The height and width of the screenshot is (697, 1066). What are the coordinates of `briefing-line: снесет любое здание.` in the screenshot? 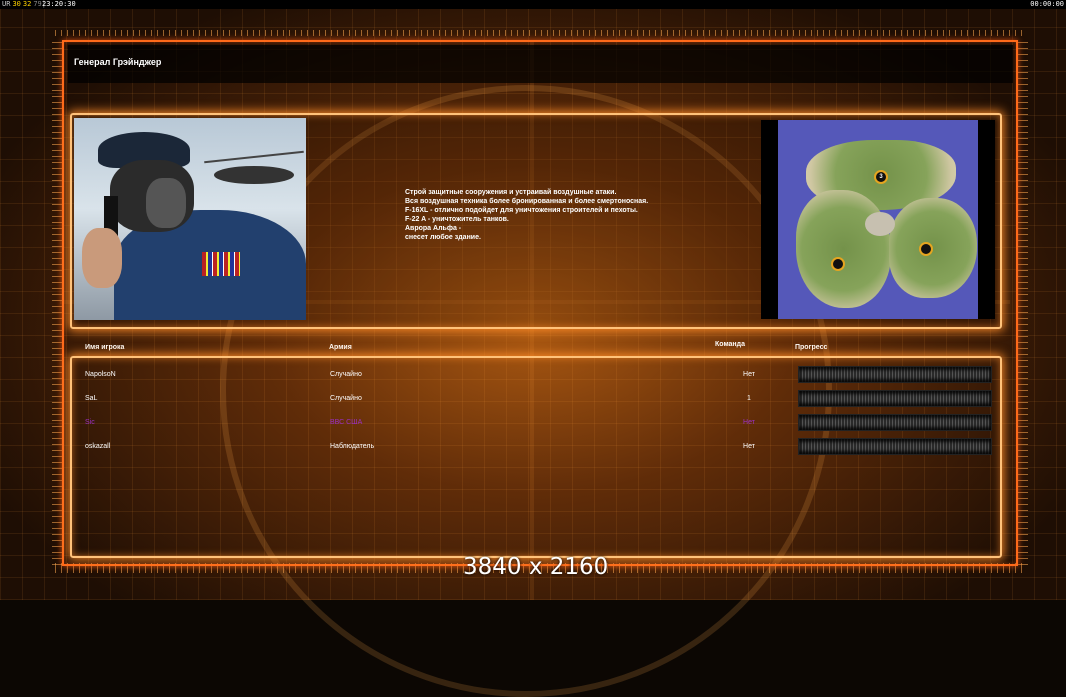 It's located at (443, 237).